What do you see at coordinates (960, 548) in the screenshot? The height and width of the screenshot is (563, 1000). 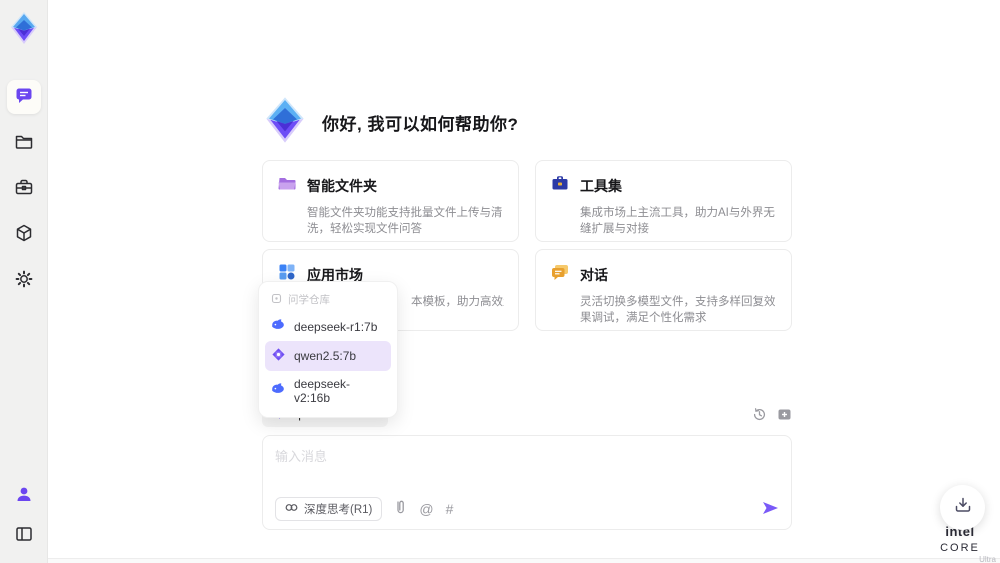 I see `intel-core-text: core` at bounding box center [960, 548].